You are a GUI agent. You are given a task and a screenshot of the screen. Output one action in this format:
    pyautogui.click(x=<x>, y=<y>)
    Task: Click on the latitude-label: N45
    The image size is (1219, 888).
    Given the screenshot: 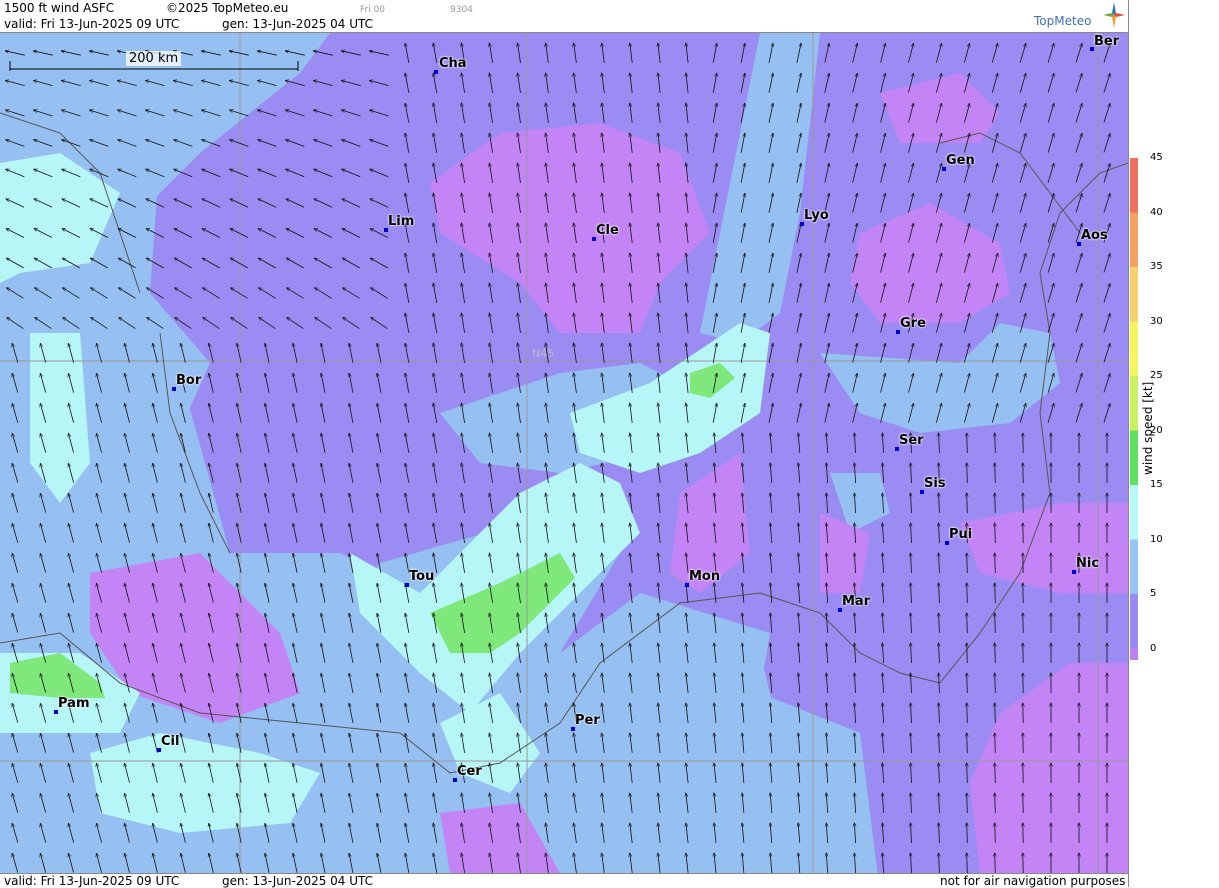 What is the action you would take?
    pyautogui.click(x=543, y=353)
    